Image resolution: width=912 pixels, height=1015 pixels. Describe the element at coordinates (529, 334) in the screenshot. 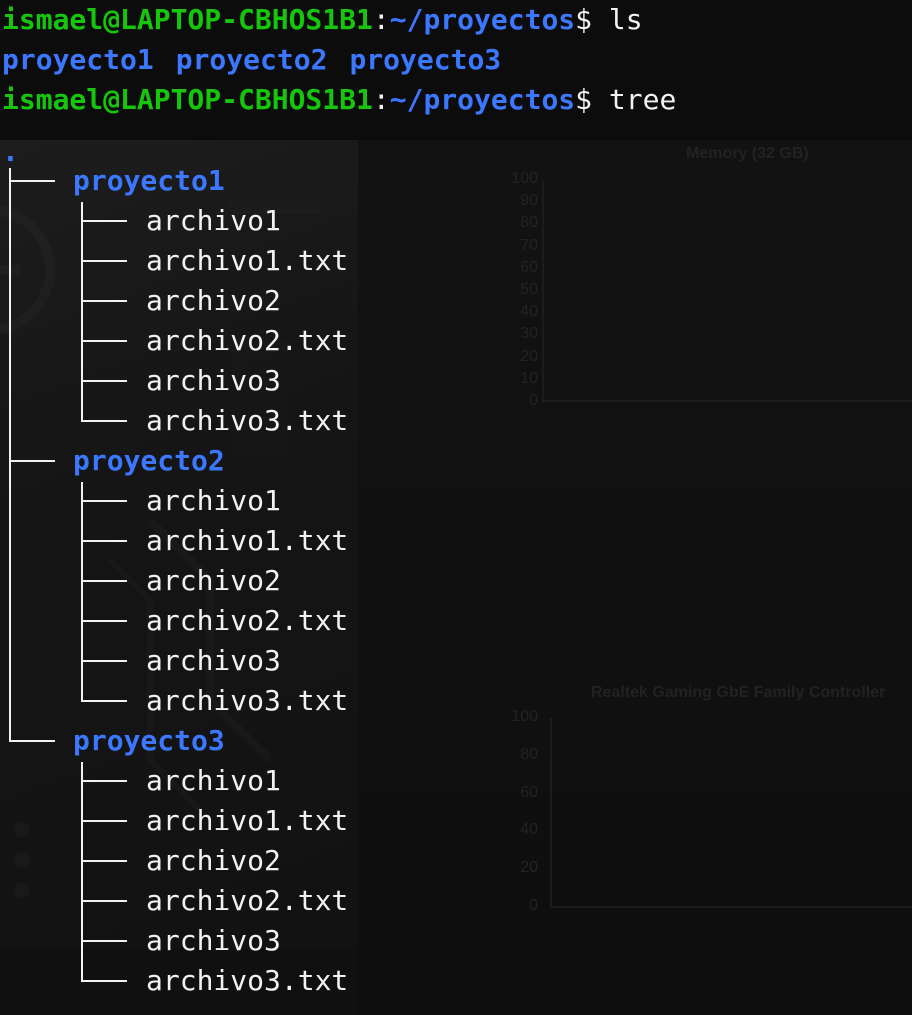

I see `background-chart1-tick: 30` at that location.